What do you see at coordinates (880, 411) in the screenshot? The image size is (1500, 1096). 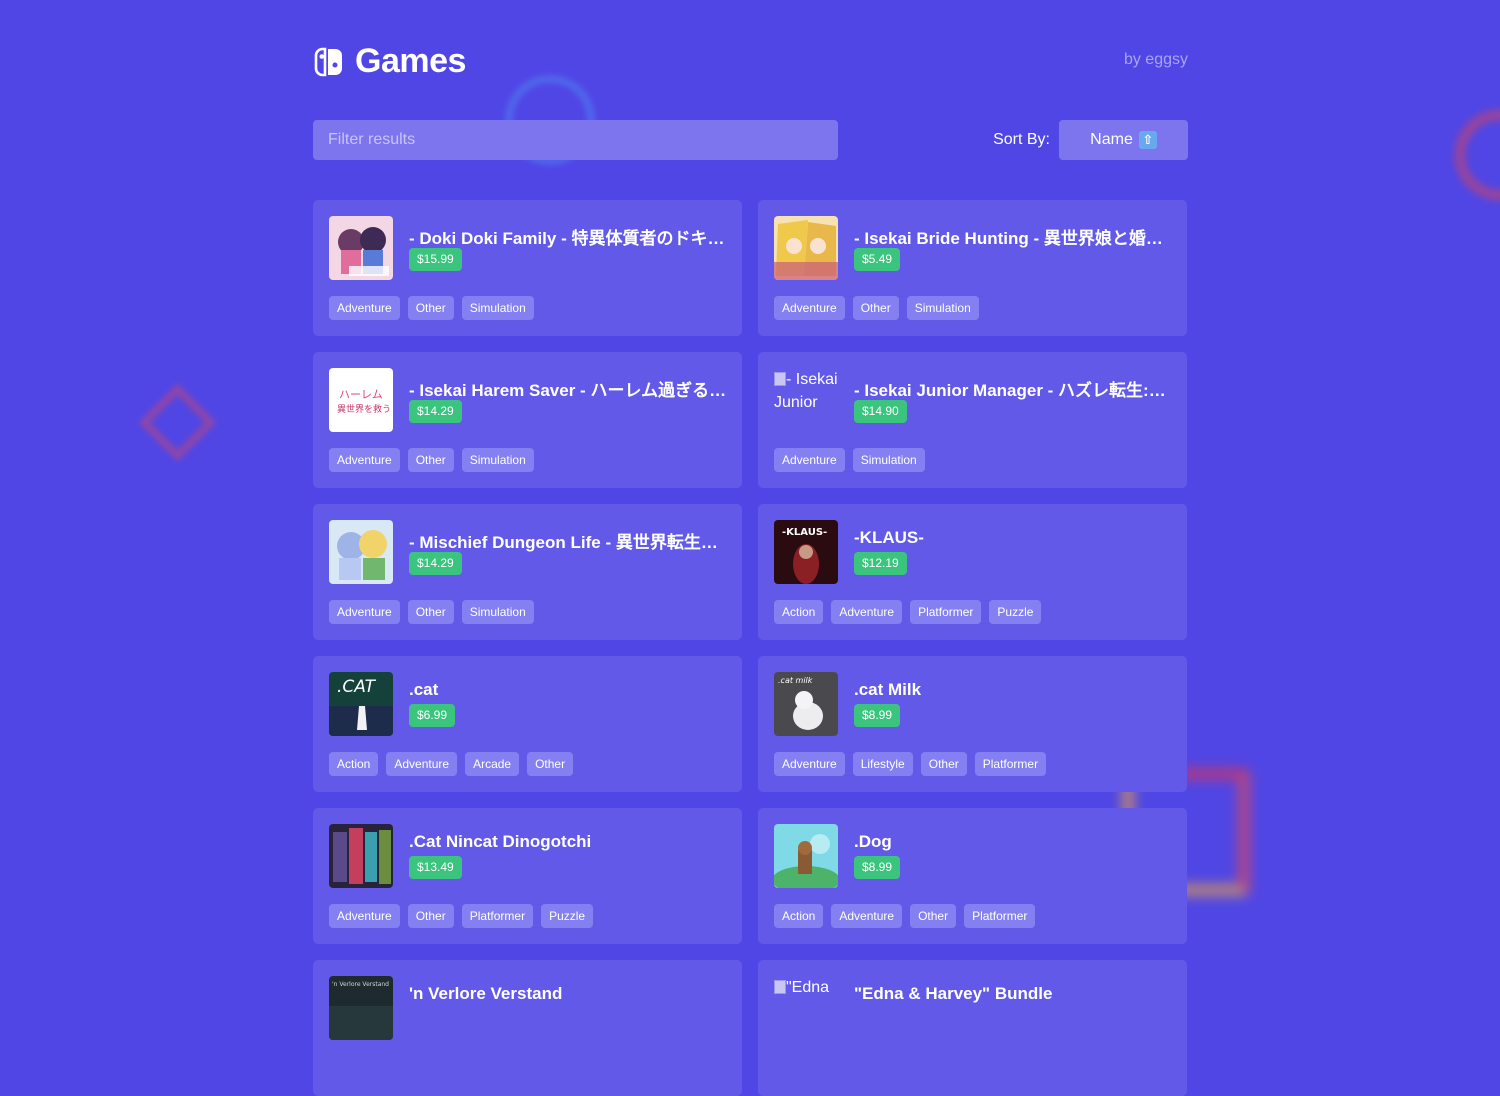 I see `price-badge: $14.90` at bounding box center [880, 411].